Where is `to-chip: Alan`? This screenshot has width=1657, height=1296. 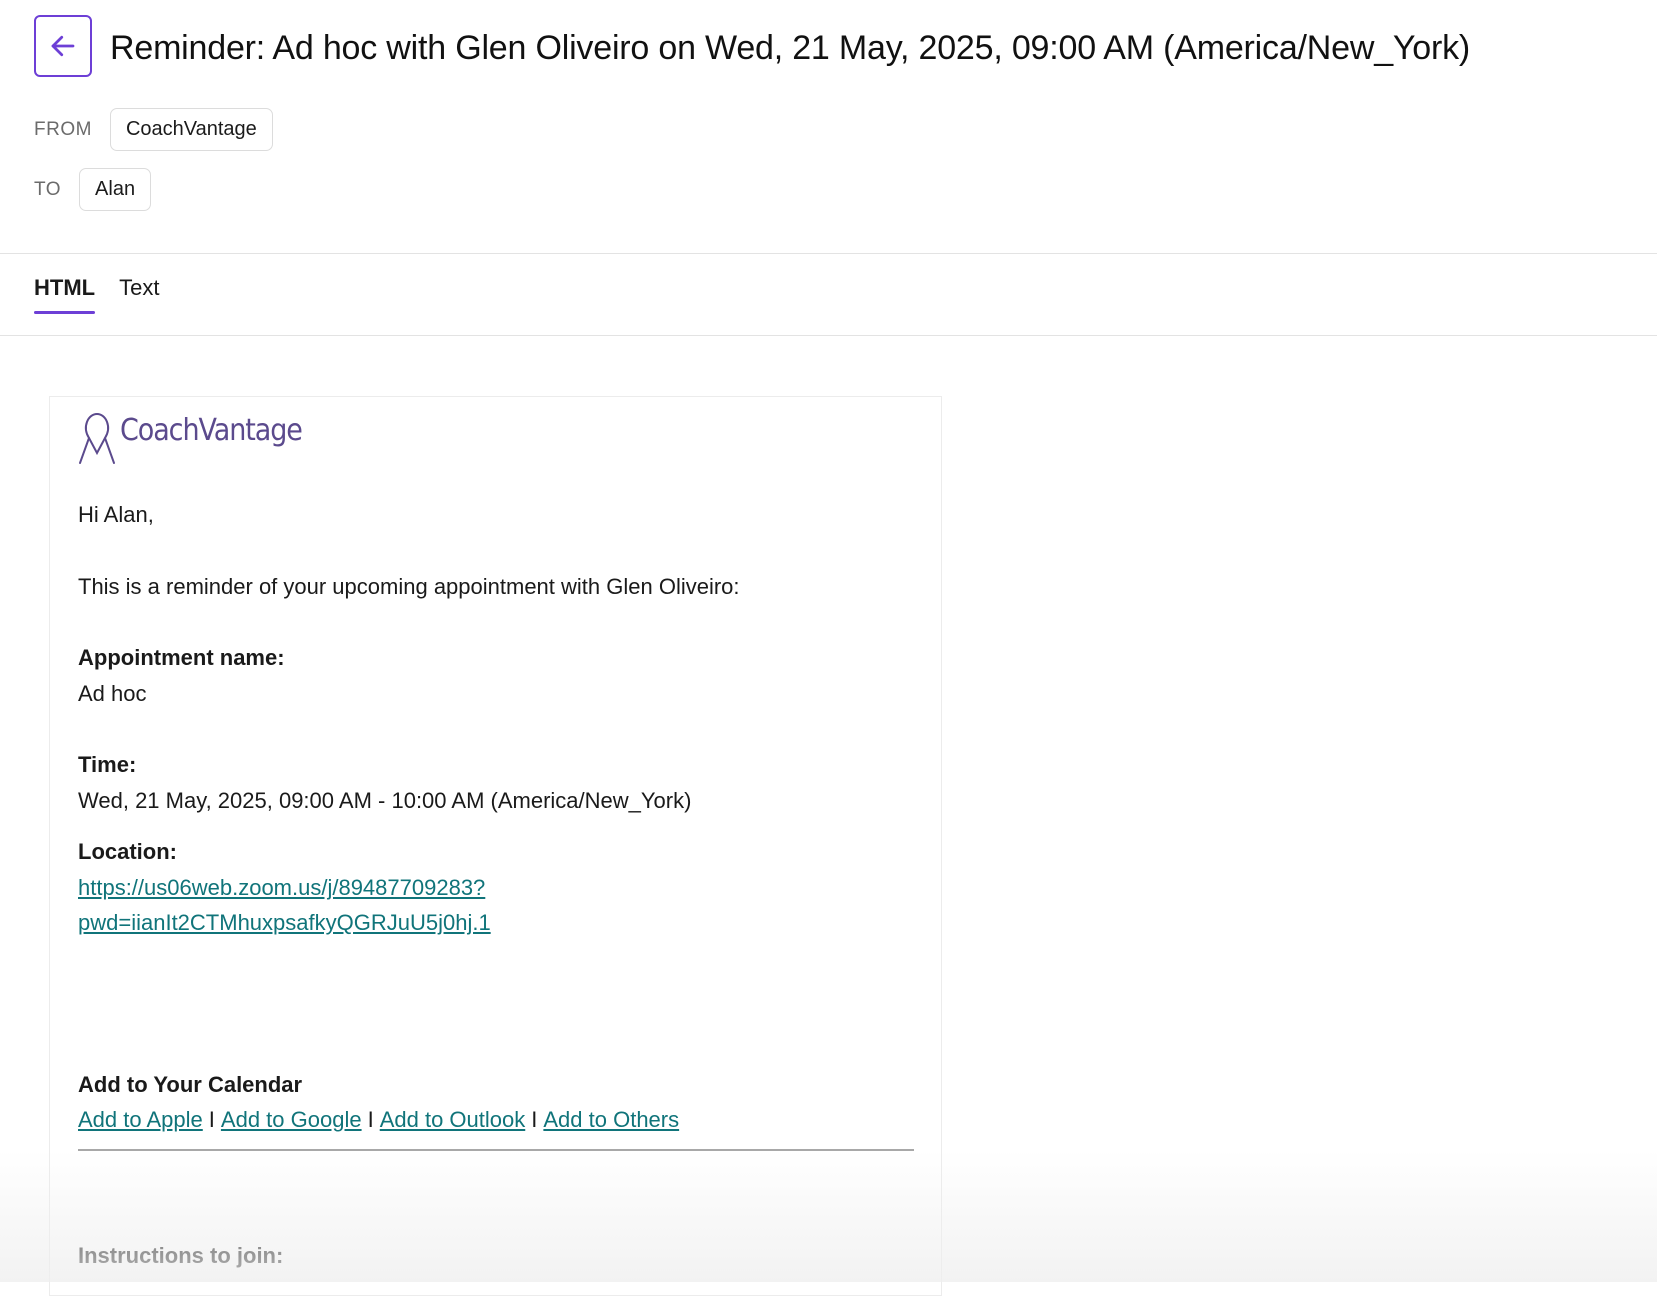 to-chip: Alan is located at coordinates (115, 189).